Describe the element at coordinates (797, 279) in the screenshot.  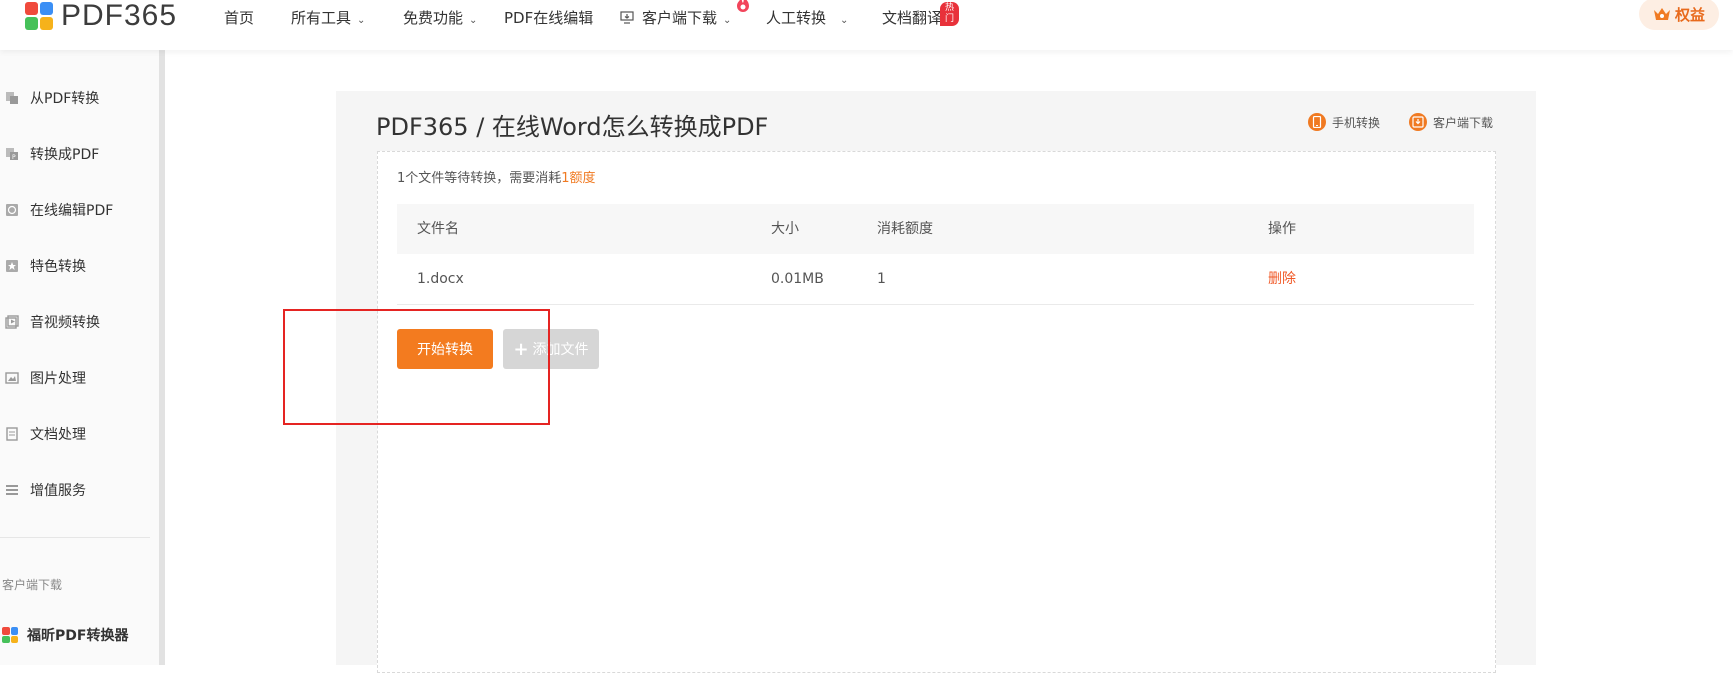
I see `file-size: 0.01MB` at that location.